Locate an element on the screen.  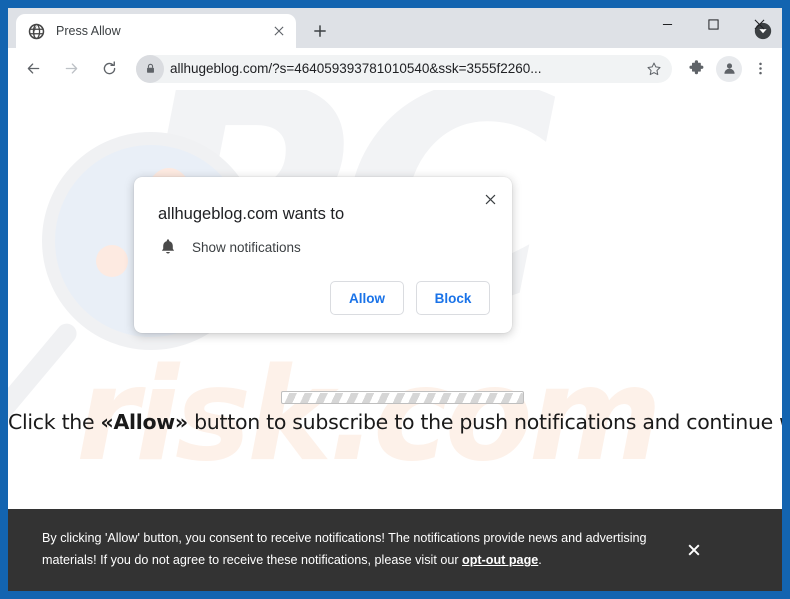
bell-icon is located at coordinates (168, 247).